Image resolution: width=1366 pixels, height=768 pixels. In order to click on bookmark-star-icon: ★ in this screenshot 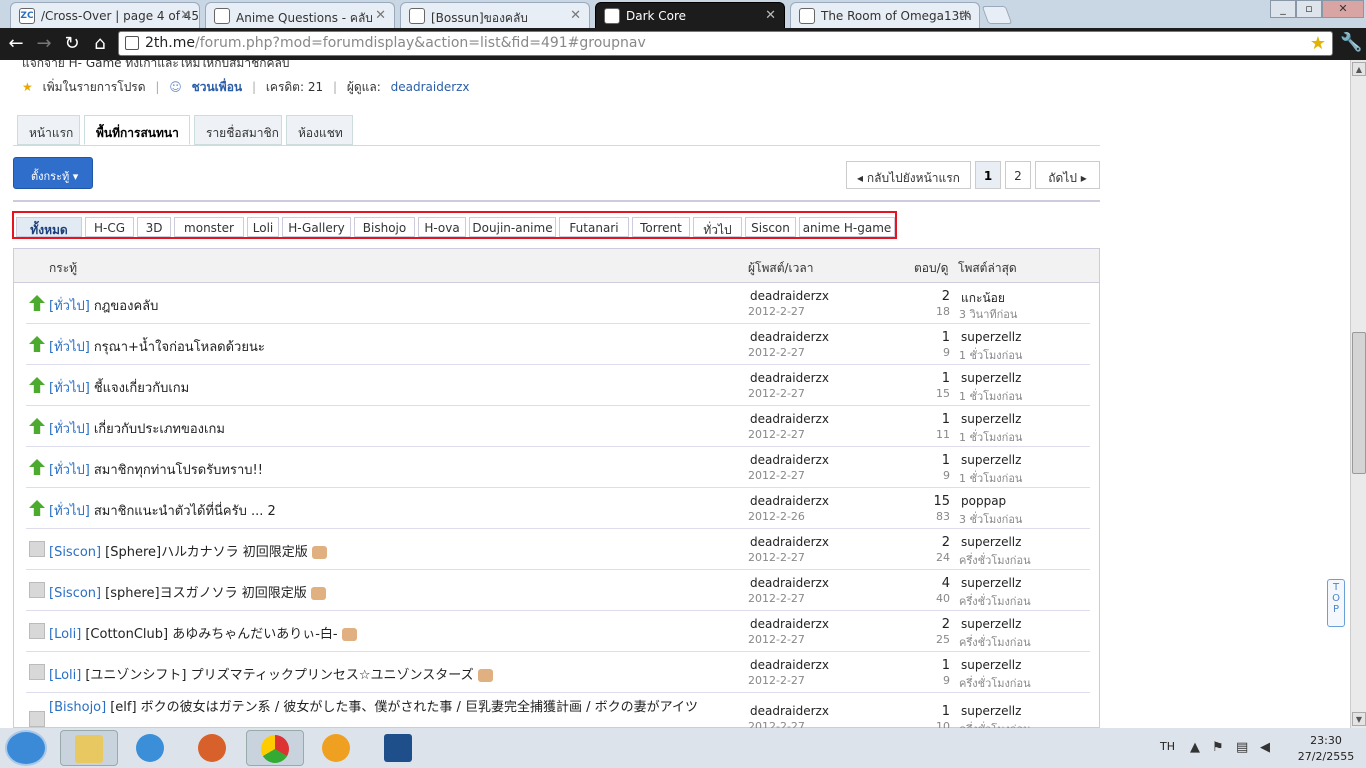, I will do `click(1318, 43)`.